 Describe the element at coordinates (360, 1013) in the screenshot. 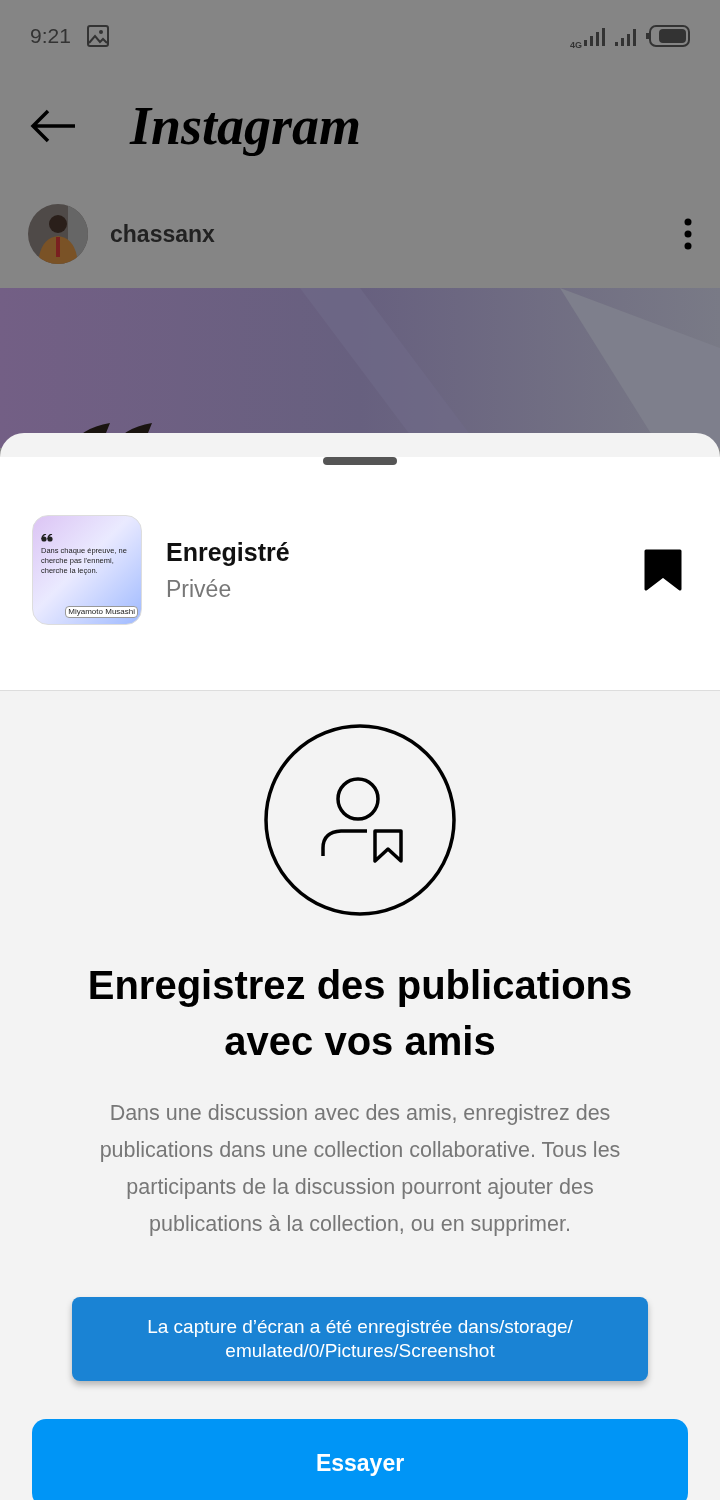

I see `heading: Enregistrez des publications avec vos amis` at that location.